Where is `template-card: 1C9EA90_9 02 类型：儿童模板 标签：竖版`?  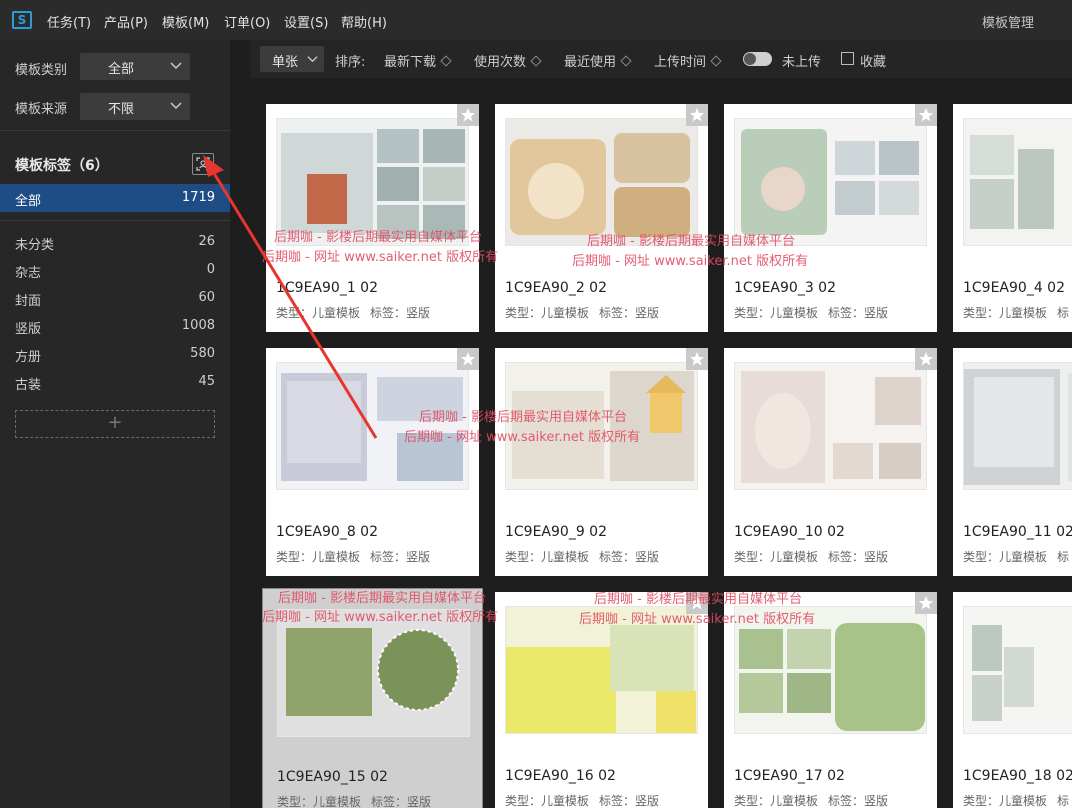
template-card: 1C9EA90_9 02 类型：儿童模板 标签：竖版 is located at coordinates (601, 462).